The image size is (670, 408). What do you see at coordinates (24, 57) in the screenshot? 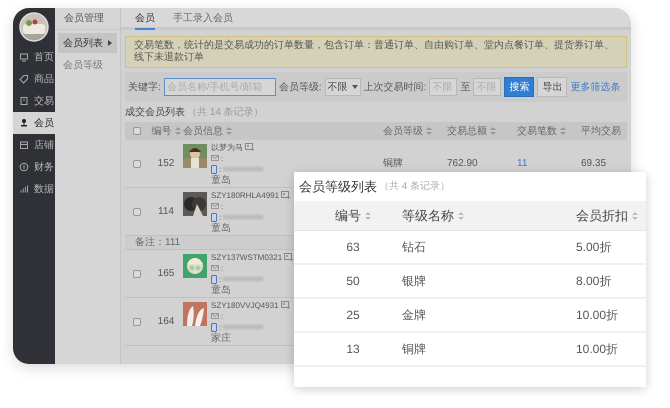
I see `monitor-icon` at bounding box center [24, 57].